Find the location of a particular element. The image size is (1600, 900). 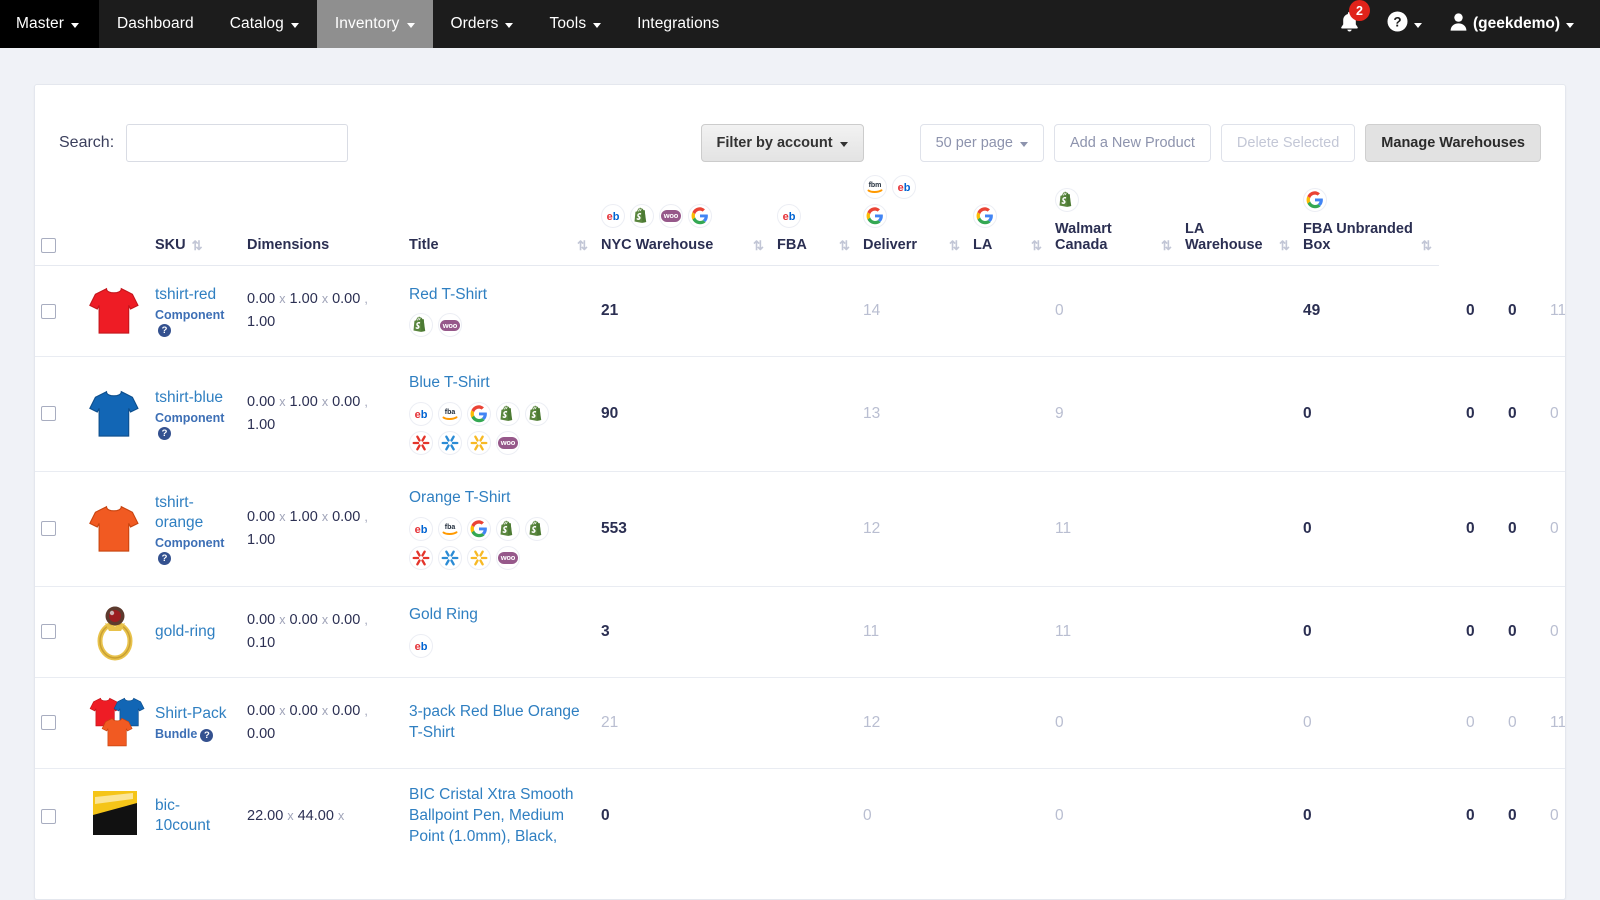

col-header-walmart-canada: Walmart Canada ⇅ is located at coordinates (1114, 220).